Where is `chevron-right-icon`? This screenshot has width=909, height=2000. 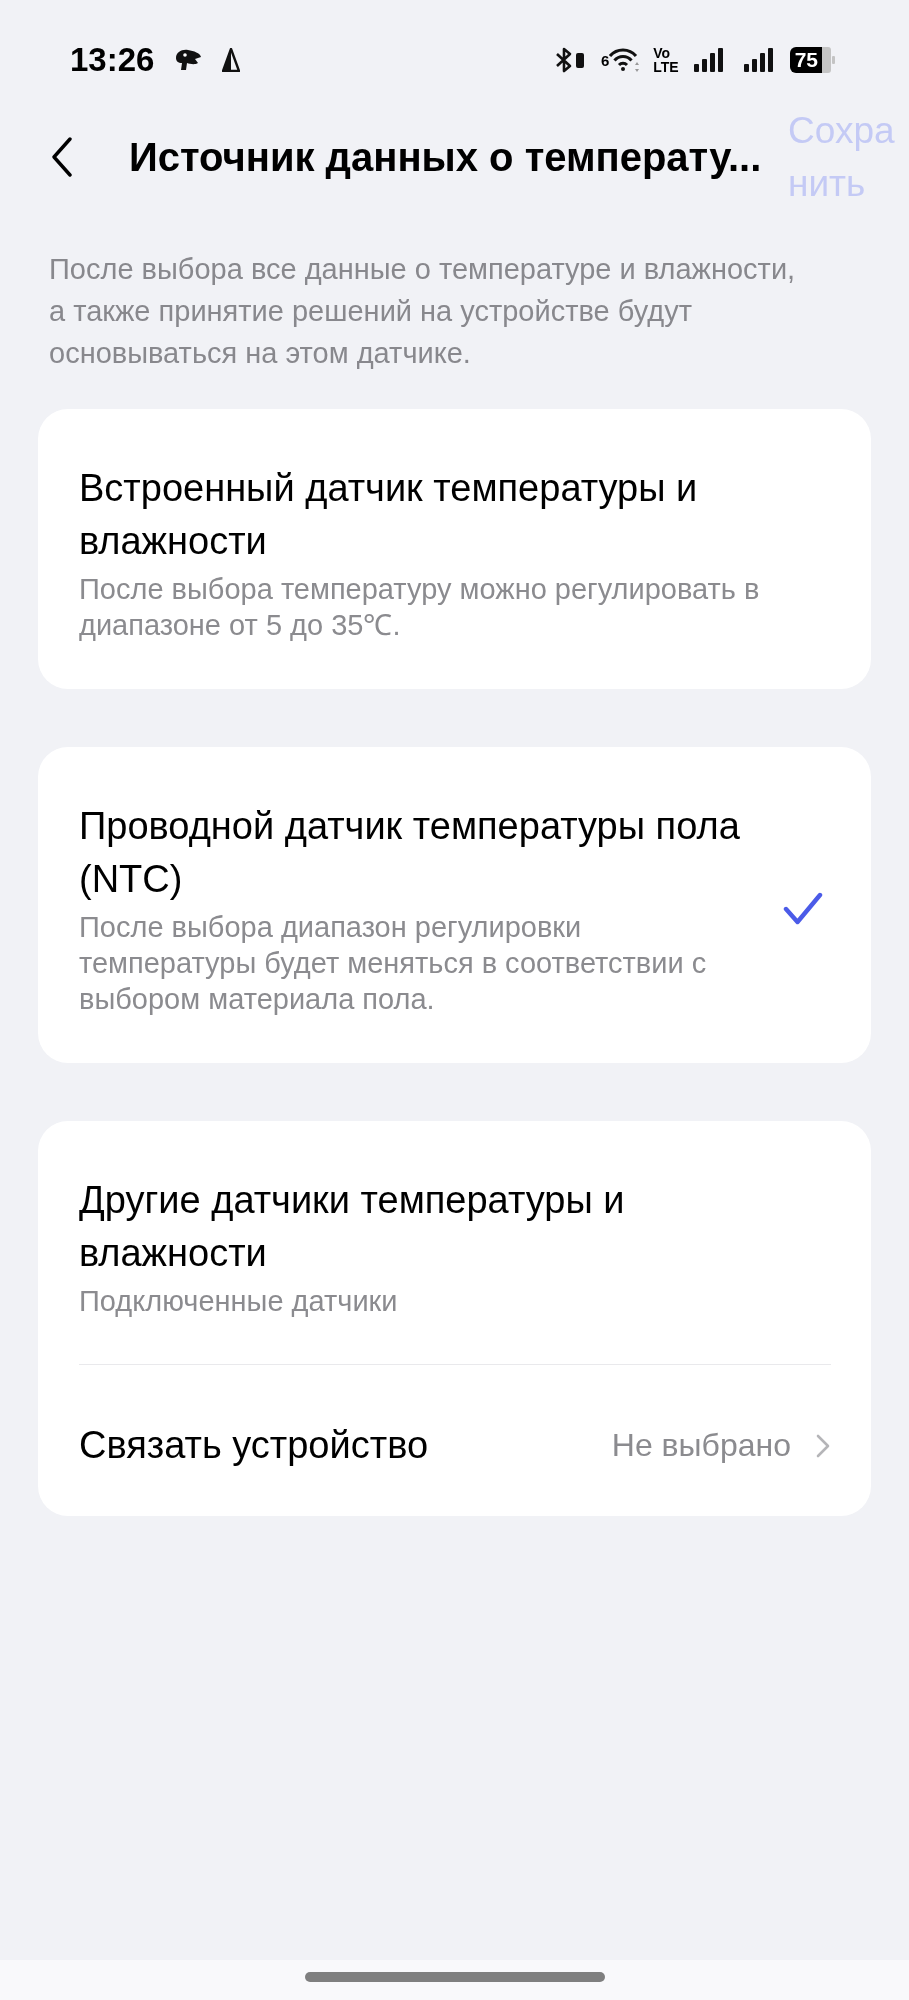
chevron-right-icon is located at coordinates (823, 1445).